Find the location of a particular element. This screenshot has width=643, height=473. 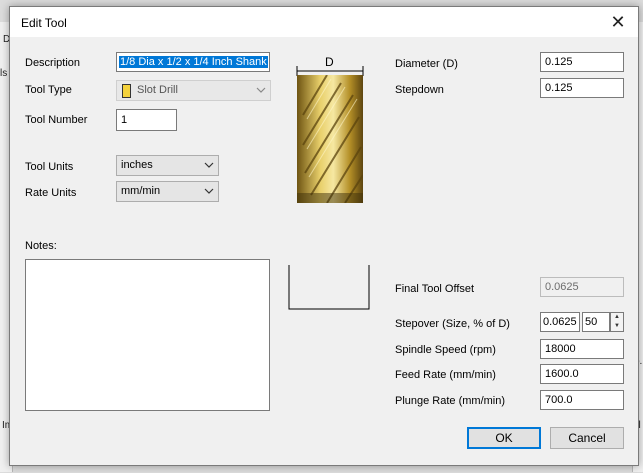

description-input: 1/8 Dia x 1/2 x 1/4 Inch Shank is located at coordinates (193, 62).